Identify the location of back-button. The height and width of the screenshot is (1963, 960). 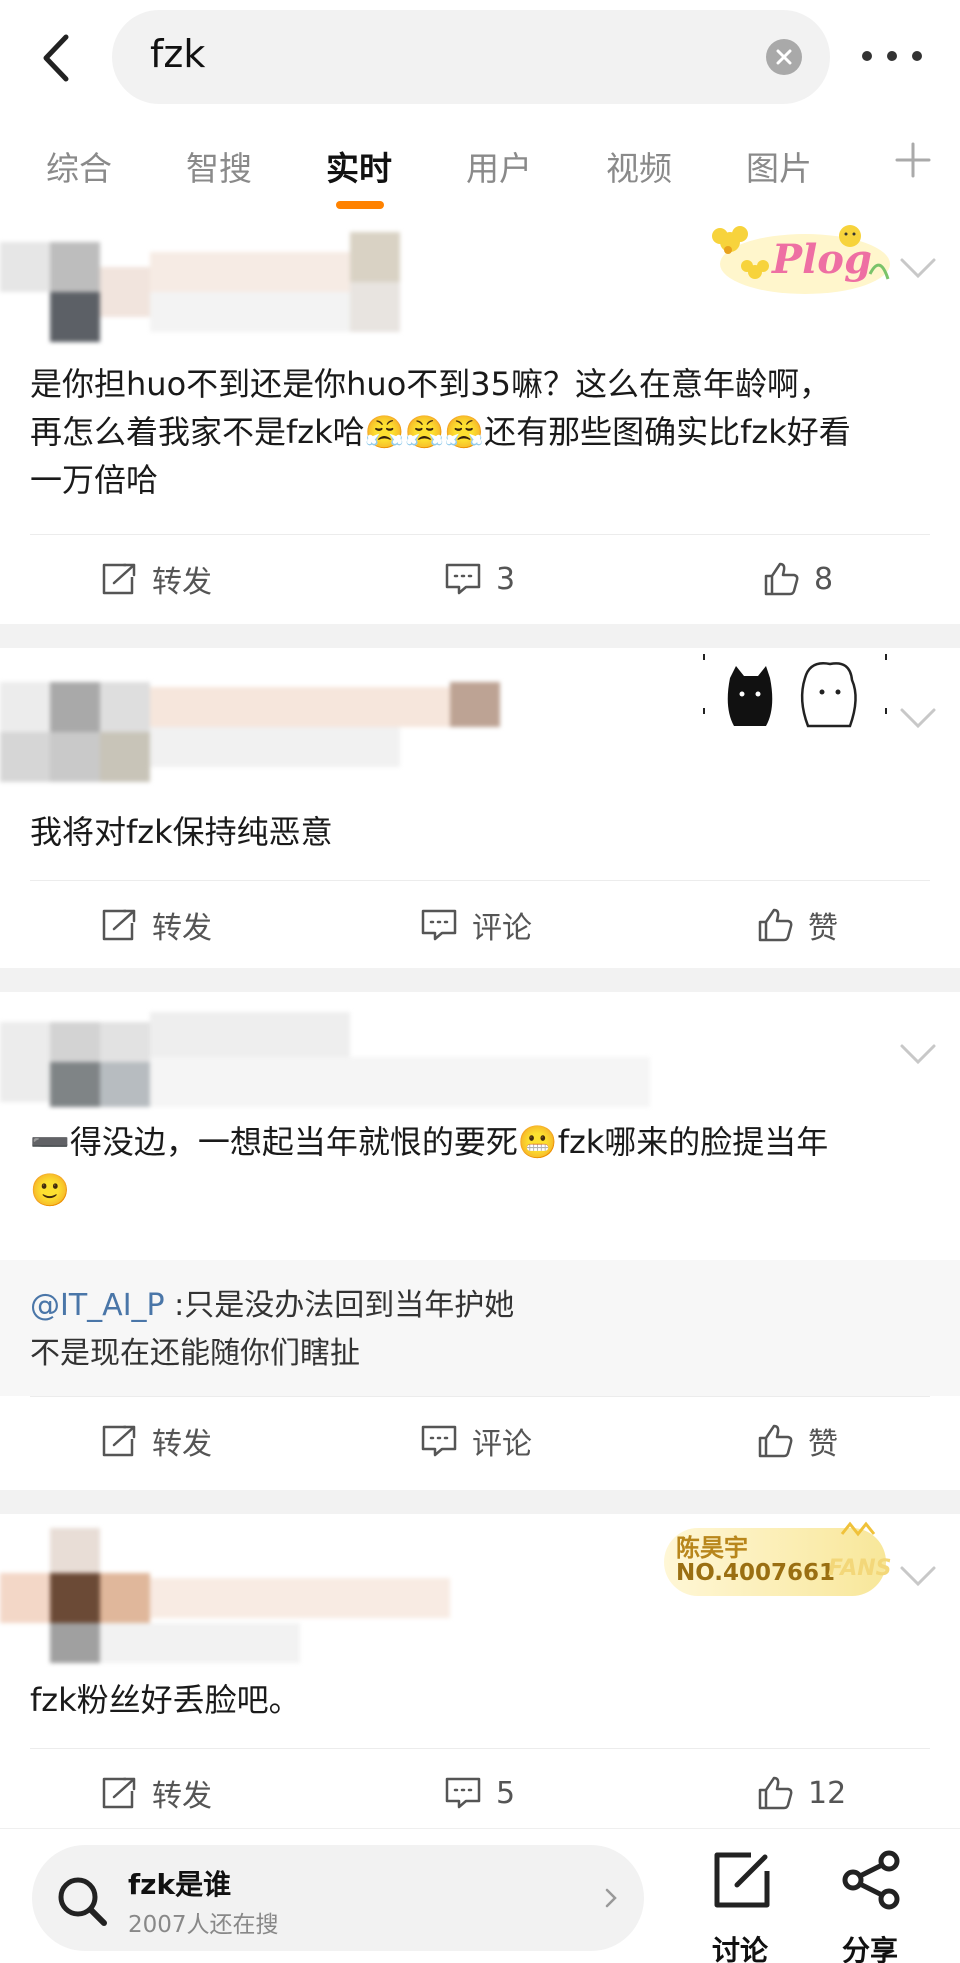
(55, 58).